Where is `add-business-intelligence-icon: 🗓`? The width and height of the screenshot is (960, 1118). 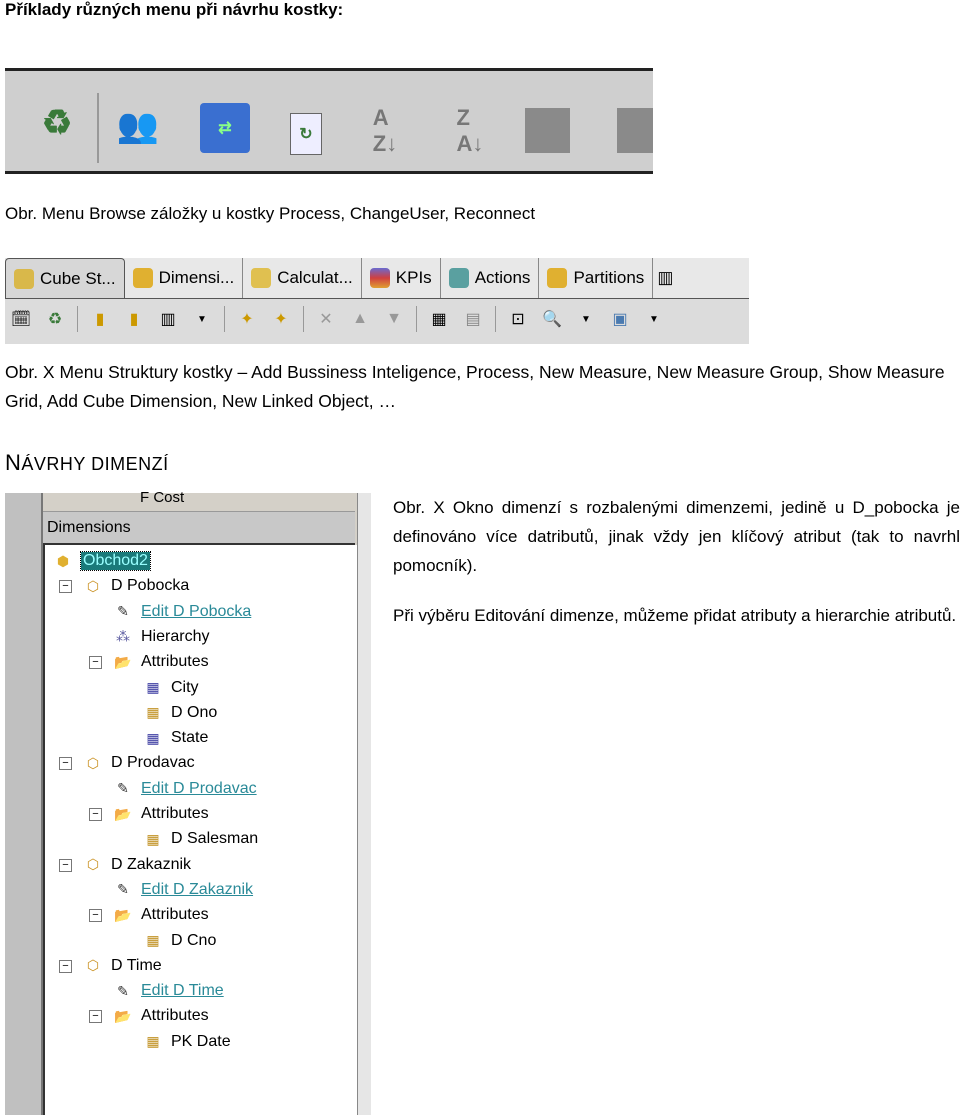 add-business-intelligence-icon: 🗓 is located at coordinates (21, 319).